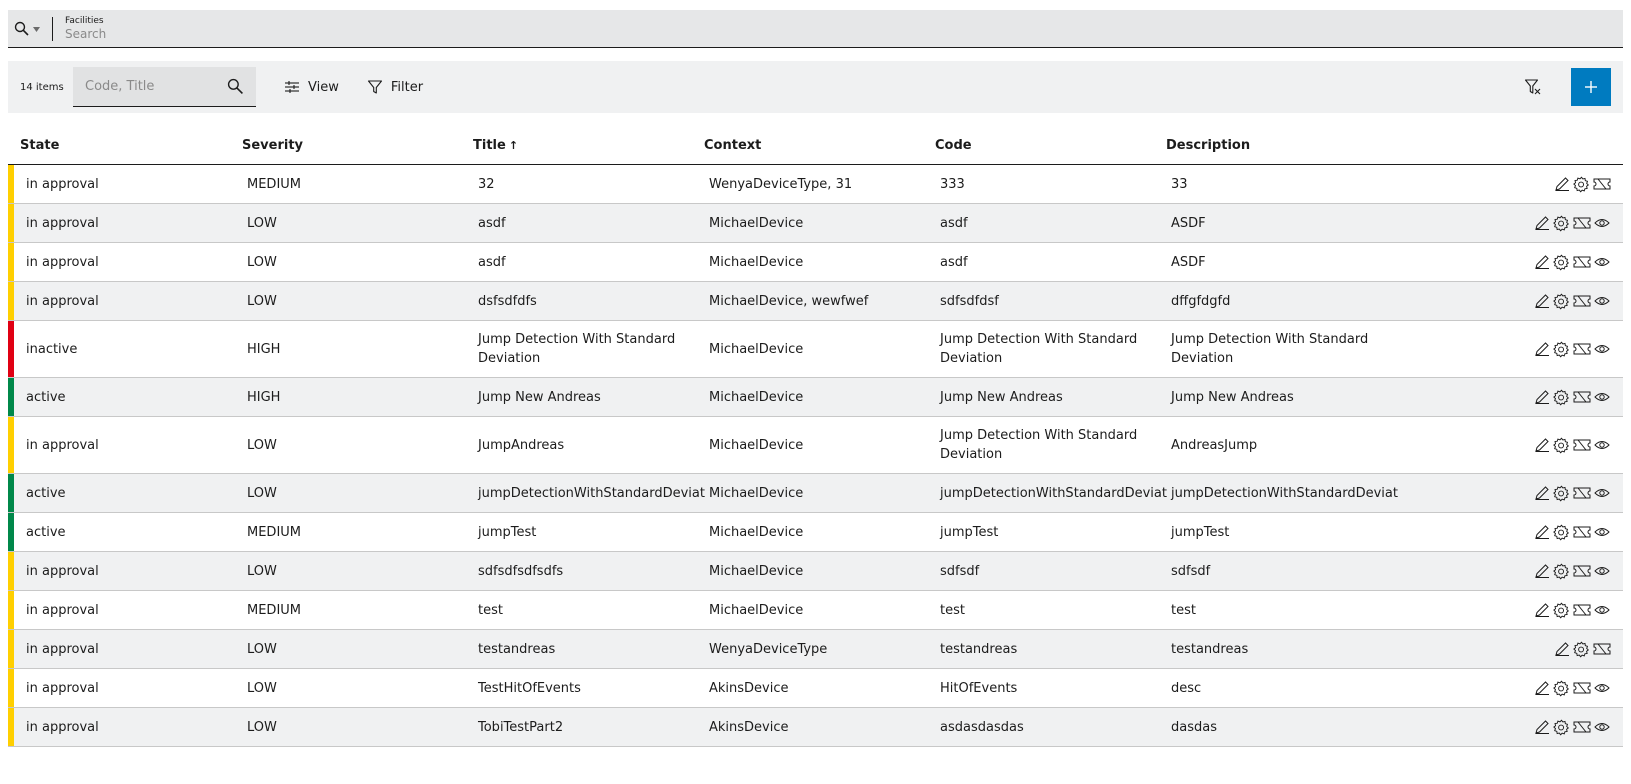 This screenshot has height=784, width=1631. I want to click on cell-title: TobiTestPart2, so click(521, 727).